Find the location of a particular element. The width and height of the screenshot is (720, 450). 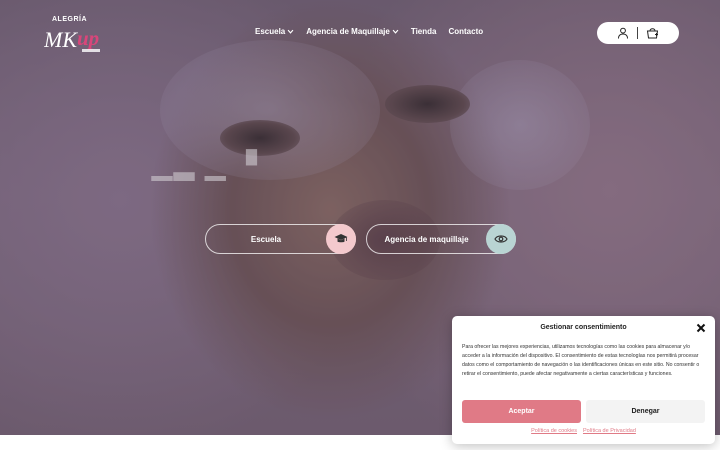

cart-icon is located at coordinates (652, 33).